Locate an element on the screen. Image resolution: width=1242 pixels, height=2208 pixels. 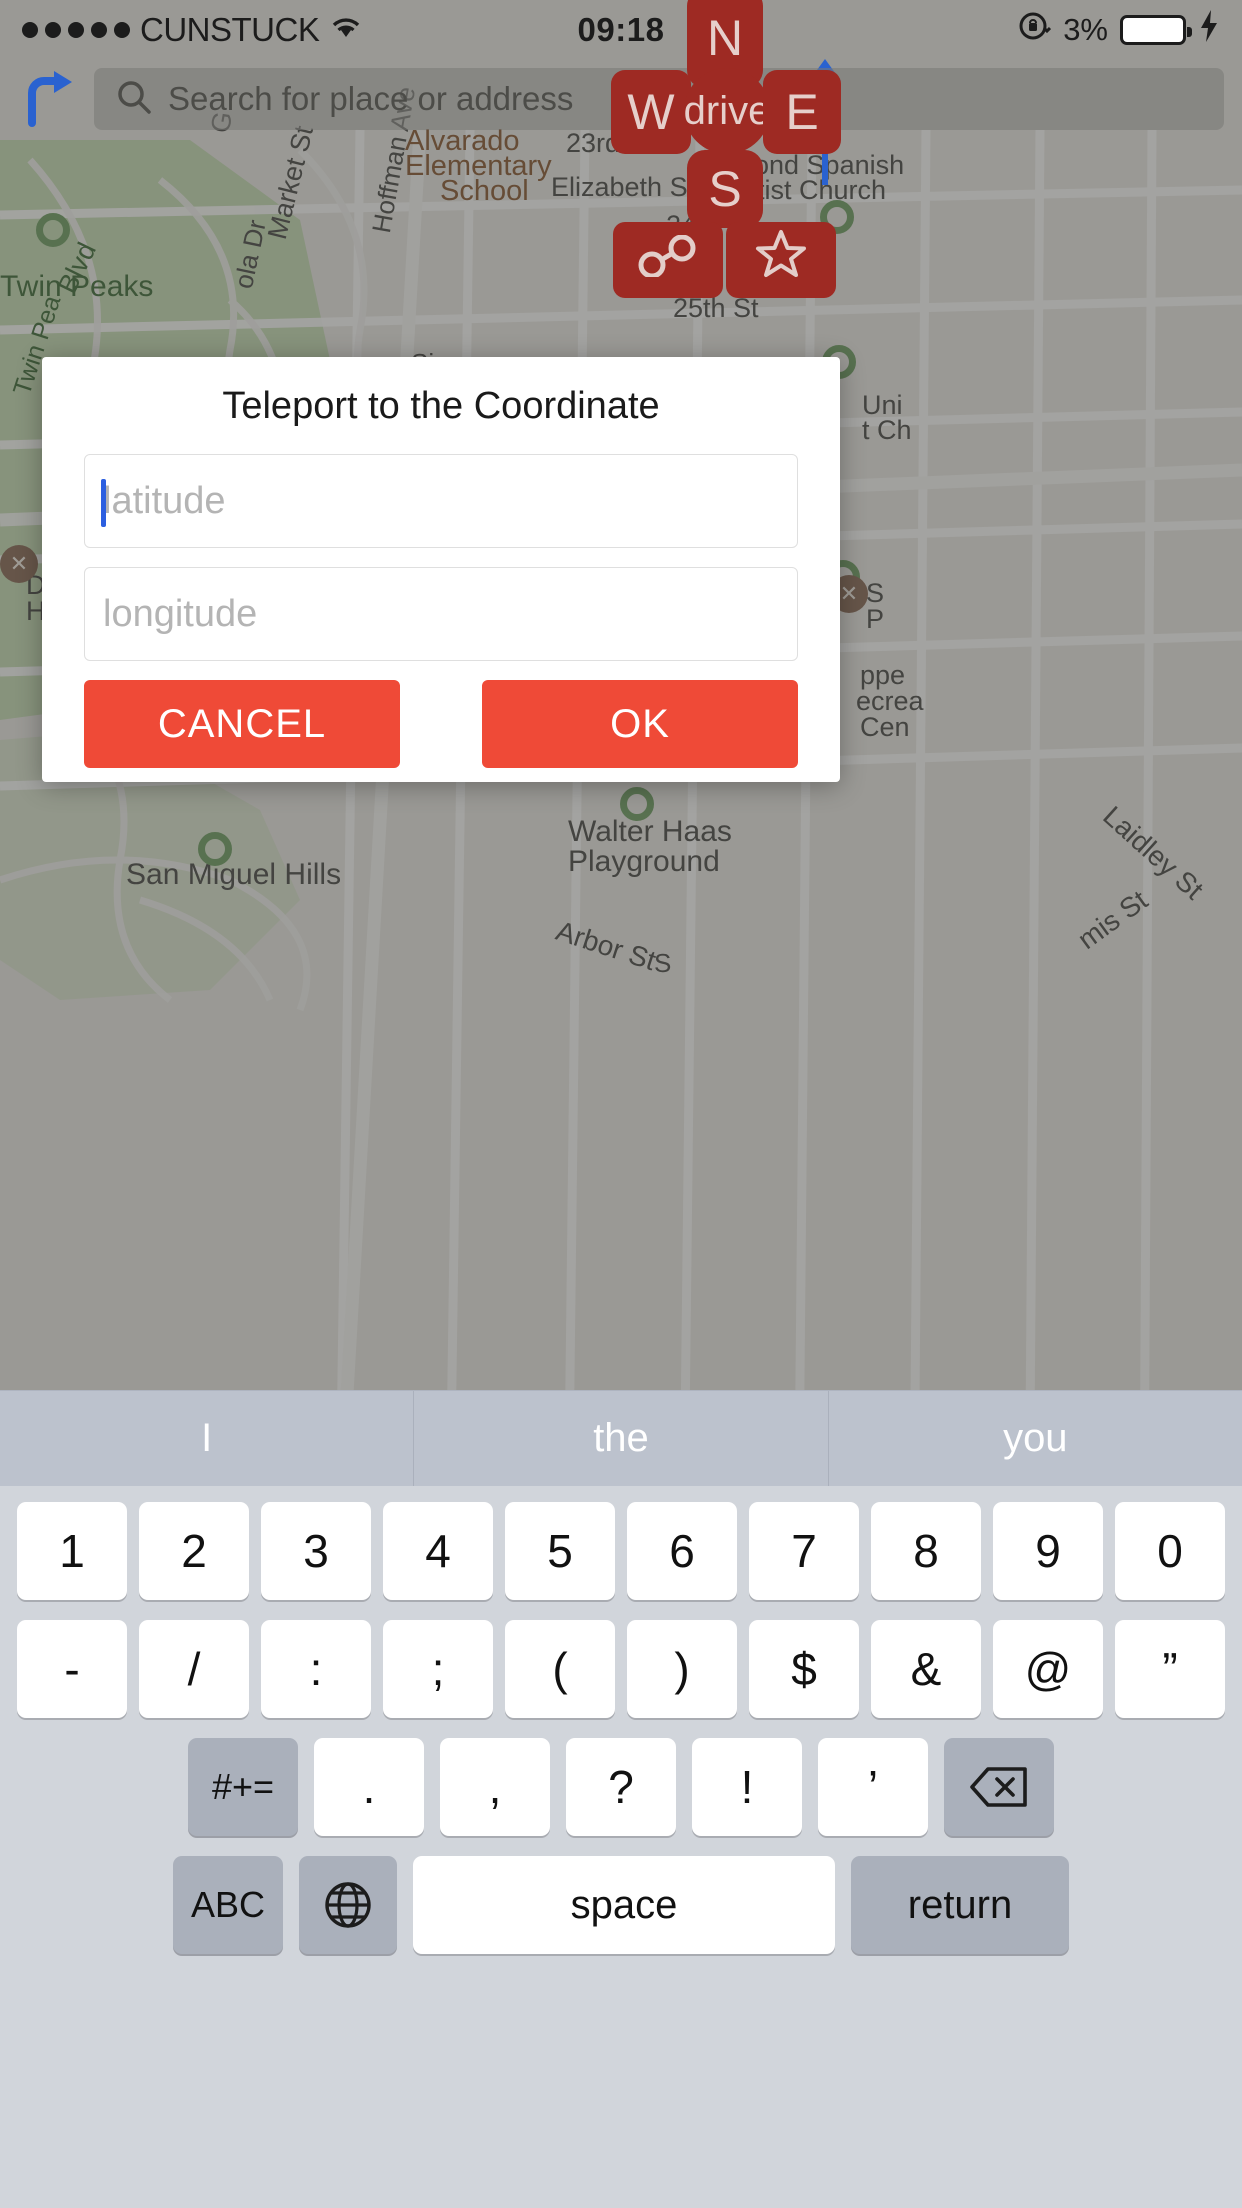
key-): ) is located at coordinates (682, 1669).